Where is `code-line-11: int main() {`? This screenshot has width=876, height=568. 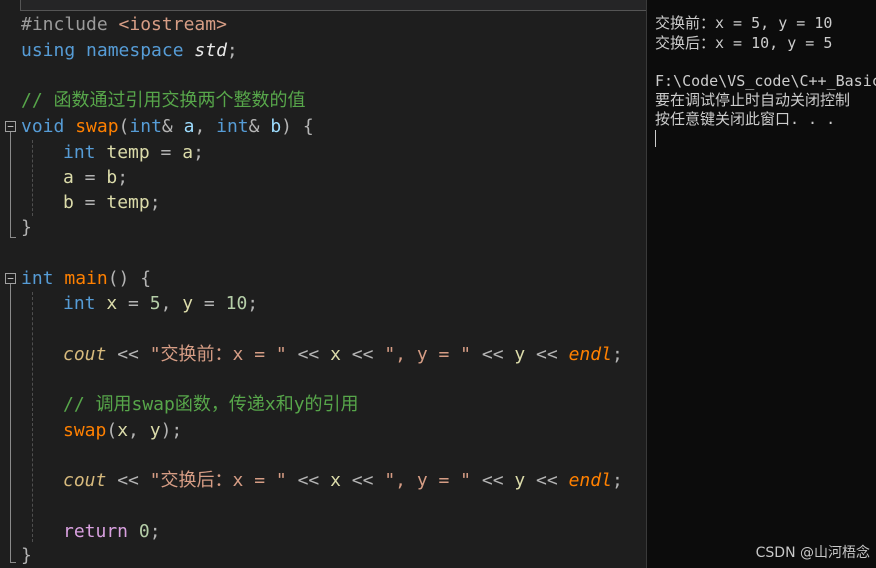
code-line-11: int main() { is located at coordinates (86, 278).